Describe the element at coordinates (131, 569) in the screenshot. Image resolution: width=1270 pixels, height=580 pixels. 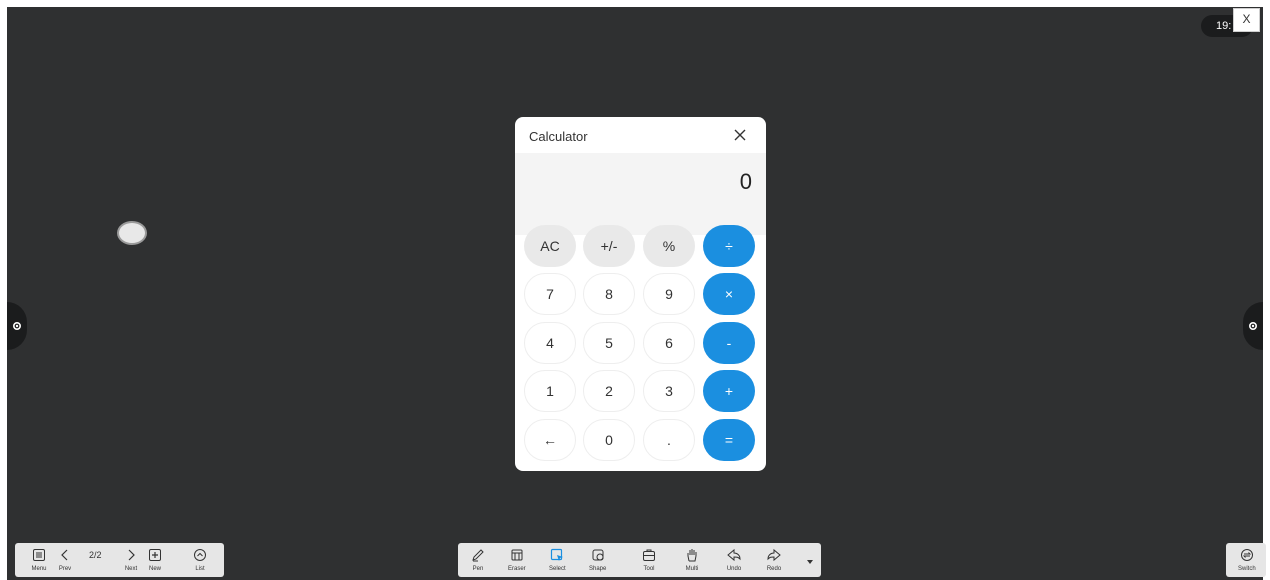
I see `next-label: Next` at that location.